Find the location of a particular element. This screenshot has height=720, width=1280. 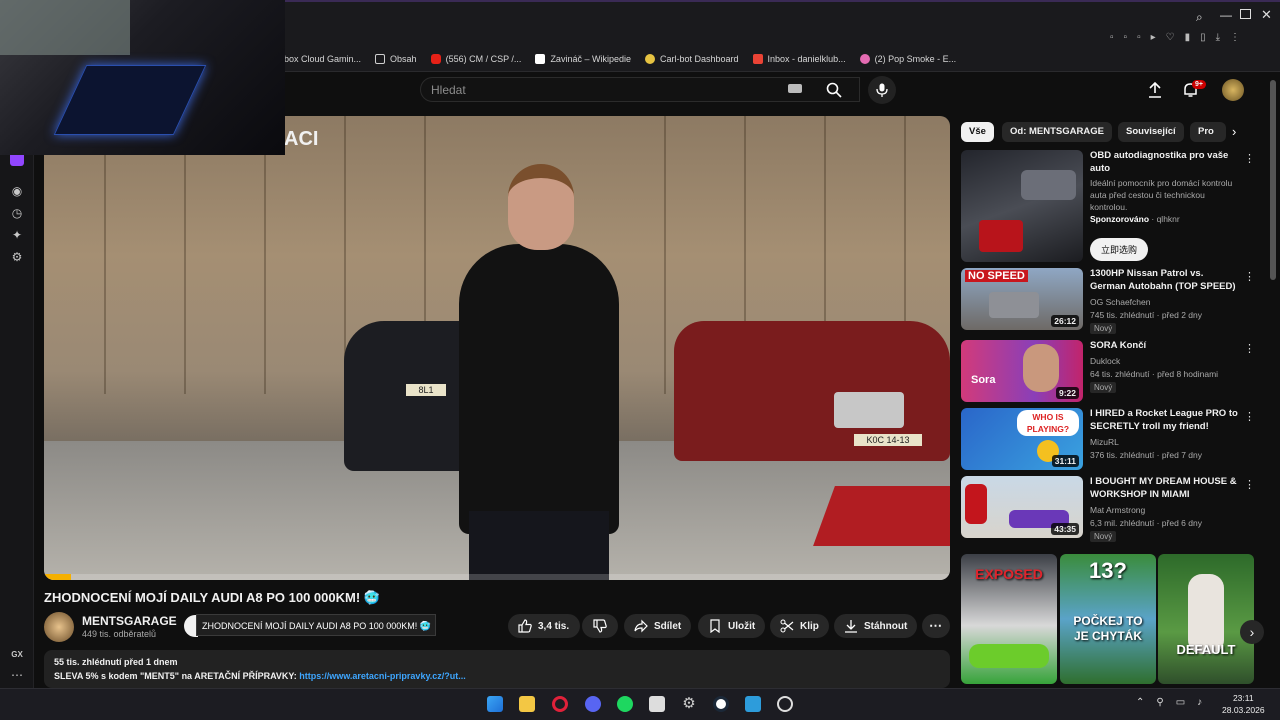

short-item: 13? POČKEJ TO JE CHYTÁK is located at coordinates (1108, 619).